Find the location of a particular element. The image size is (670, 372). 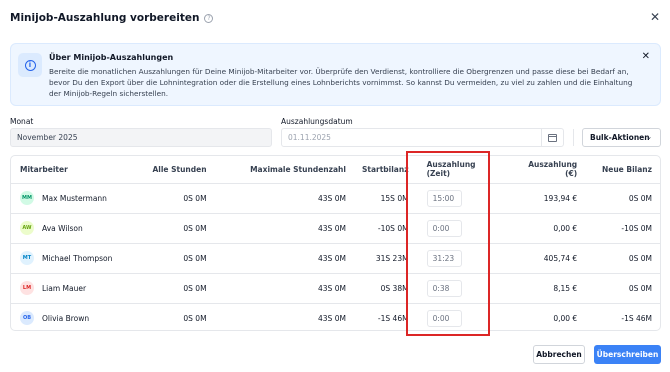

start-balance-cell: 15S 0M is located at coordinates (385, 198).